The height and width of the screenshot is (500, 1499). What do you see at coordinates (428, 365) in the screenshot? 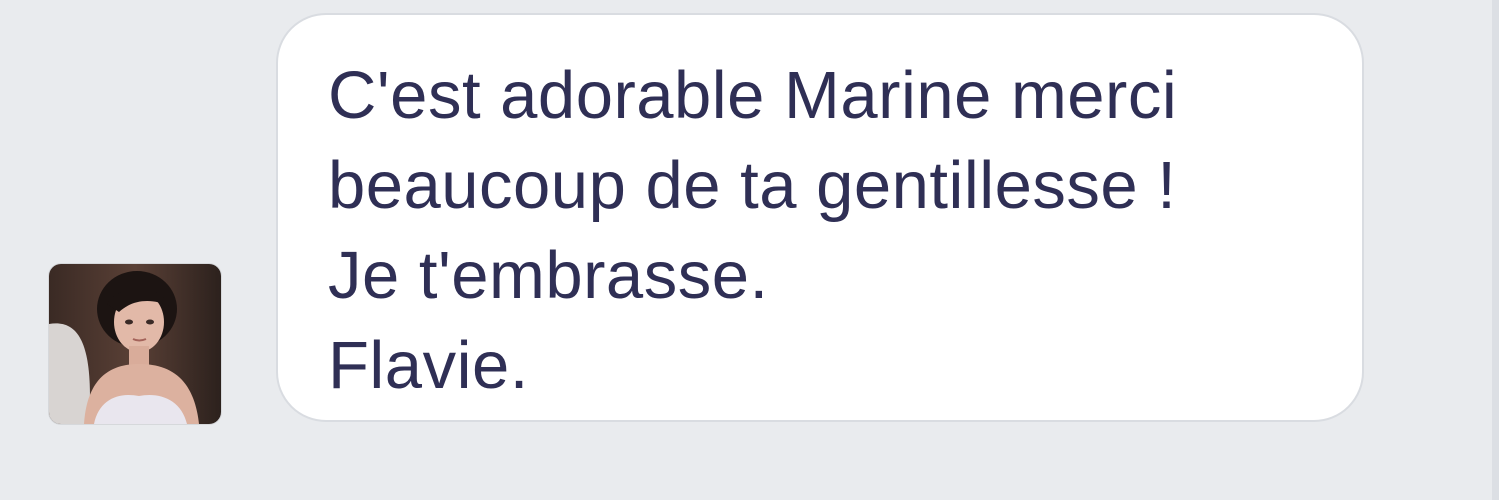
I see `message-line: Flavie.` at bounding box center [428, 365].